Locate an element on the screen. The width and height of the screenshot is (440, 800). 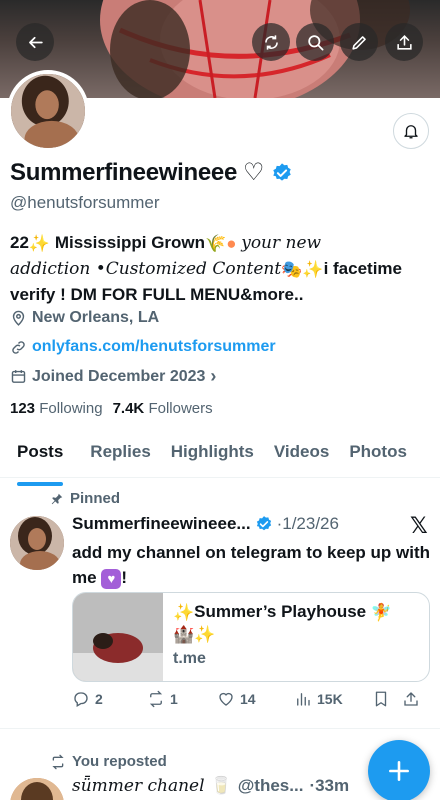
avatar-image is located at coordinates (37, 543).